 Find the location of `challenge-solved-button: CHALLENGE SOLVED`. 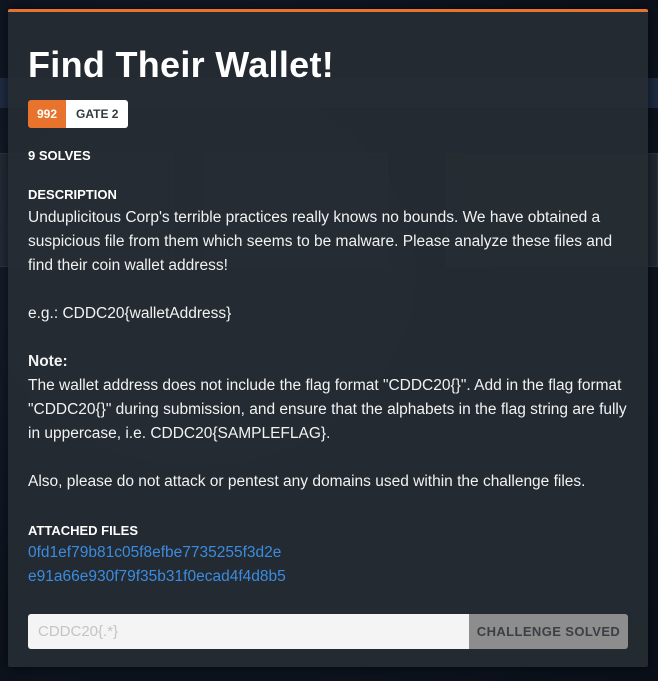

challenge-solved-button: CHALLENGE SOLVED is located at coordinates (548, 631).